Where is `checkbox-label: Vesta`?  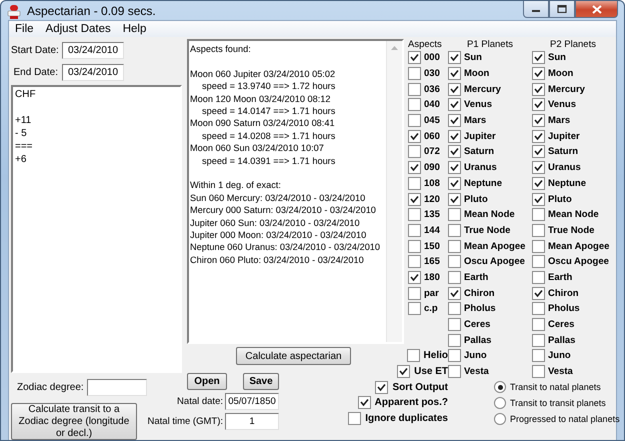 checkbox-label: Vesta is located at coordinates (560, 372).